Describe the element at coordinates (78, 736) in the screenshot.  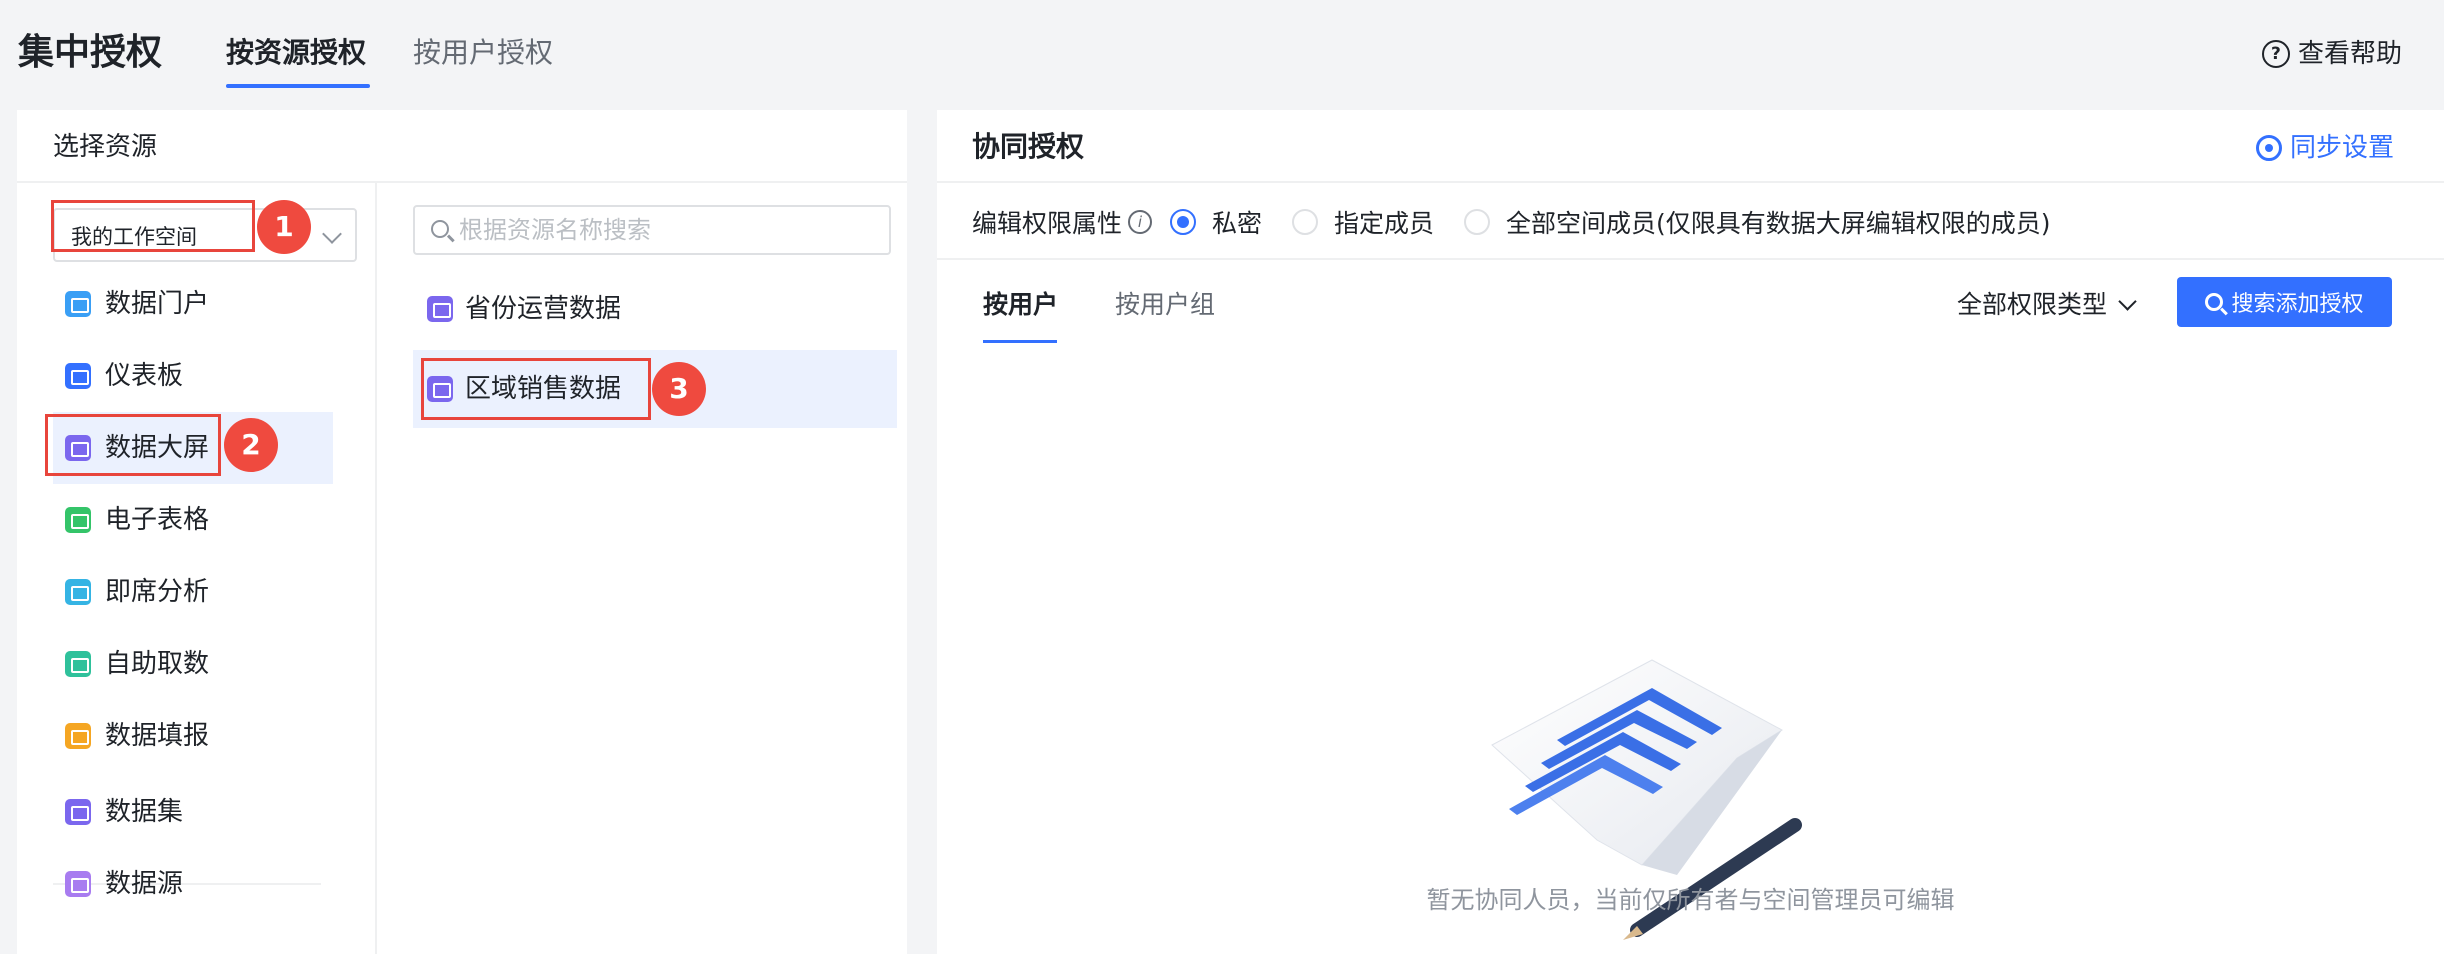
I see `form-icon` at that location.